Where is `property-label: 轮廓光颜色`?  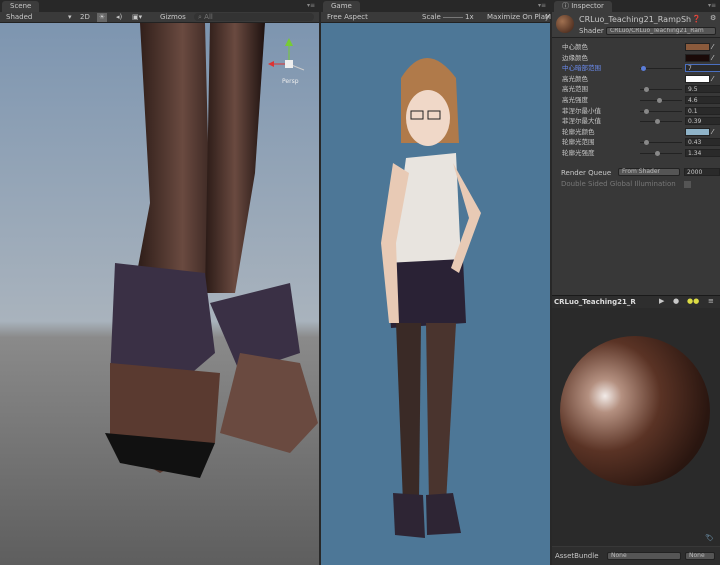 property-label: 轮廓光颜色 is located at coordinates (578, 131).